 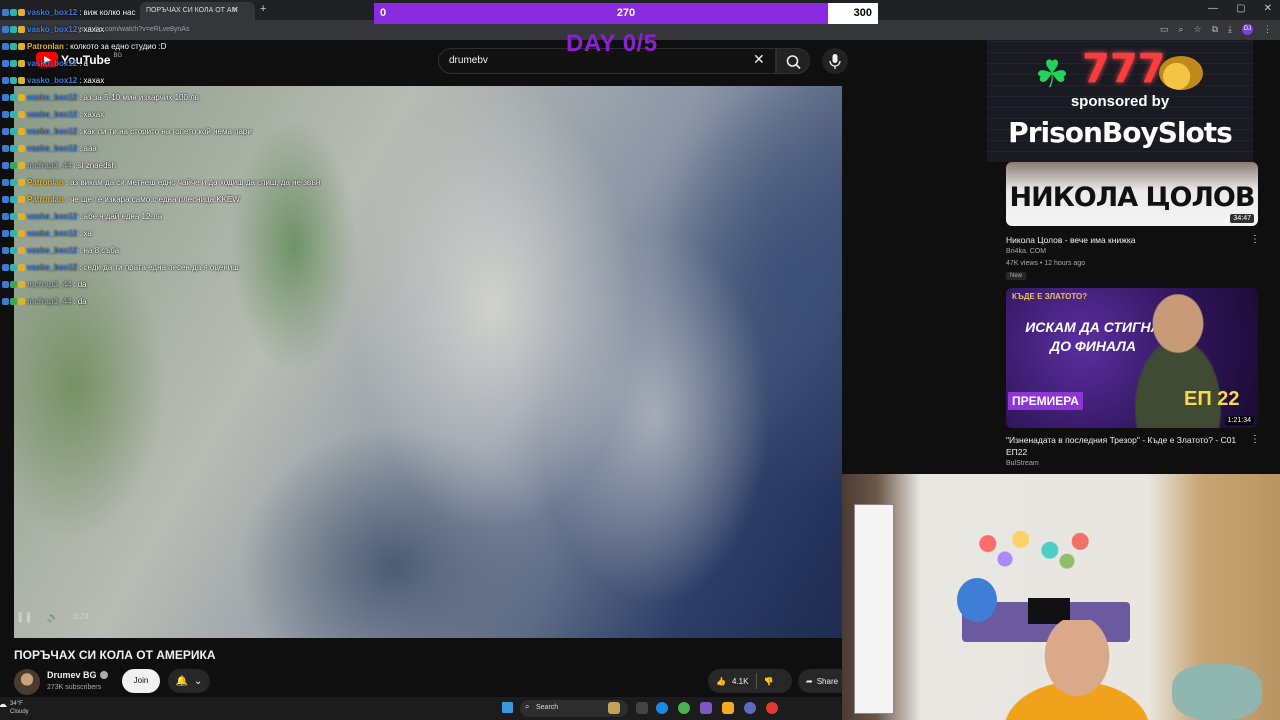 What do you see at coordinates (612, 43) in the screenshot?
I see `day-counter: DAY 0/5` at bounding box center [612, 43].